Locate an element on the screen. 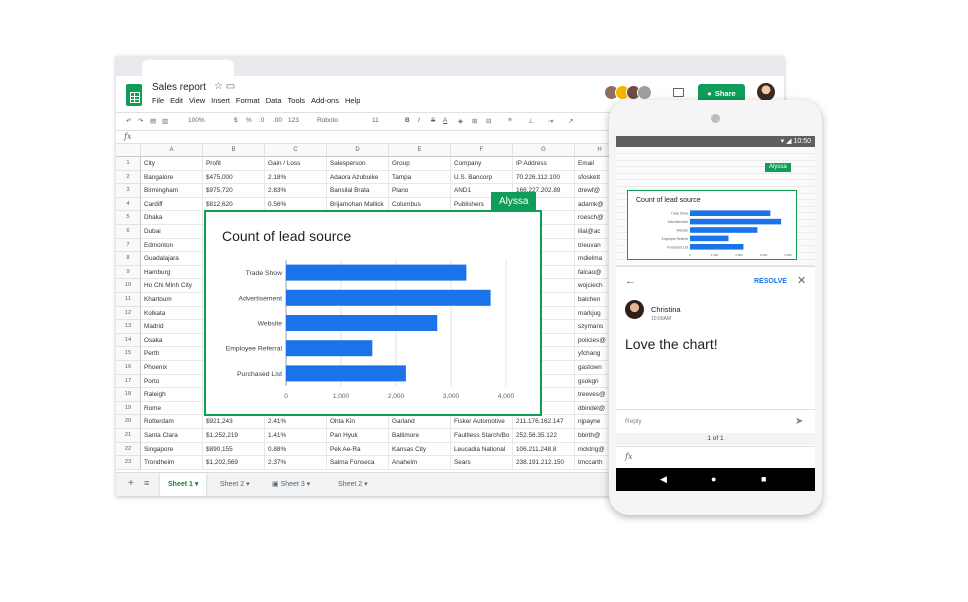 The image size is (968, 602). avatar is located at coordinates (644, 92).